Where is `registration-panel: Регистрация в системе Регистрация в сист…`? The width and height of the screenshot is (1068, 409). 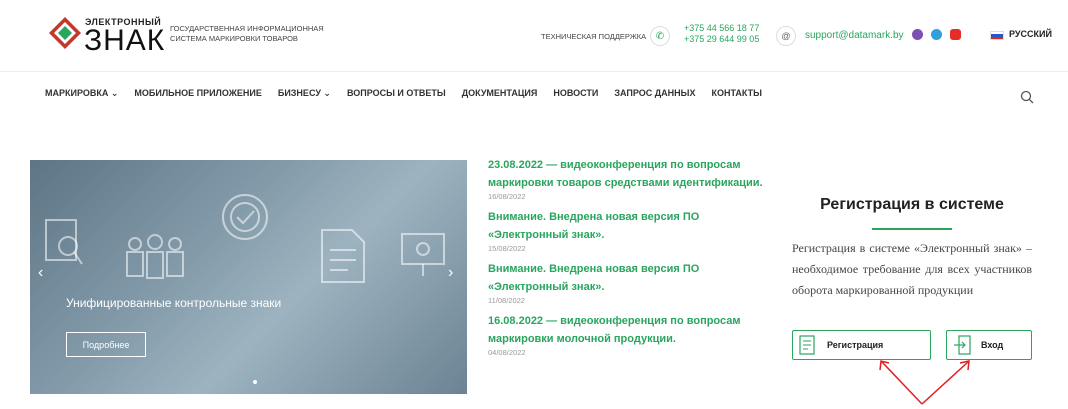 registration-panel: Регистрация в системе Регистрация в сист… is located at coordinates (912, 278).